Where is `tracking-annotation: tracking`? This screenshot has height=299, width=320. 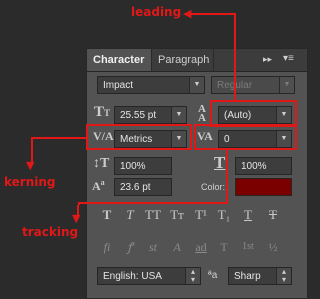 tracking-annotation: tracking is located at coordinates (50, 232).